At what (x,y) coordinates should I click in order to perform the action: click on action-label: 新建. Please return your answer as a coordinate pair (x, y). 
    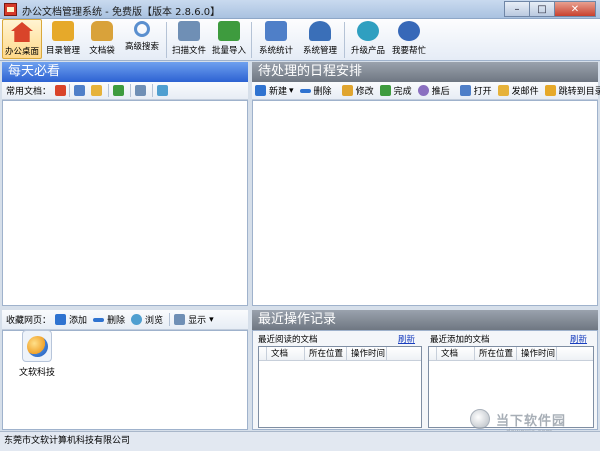
    Looking at the image, I should click on (278, 92).